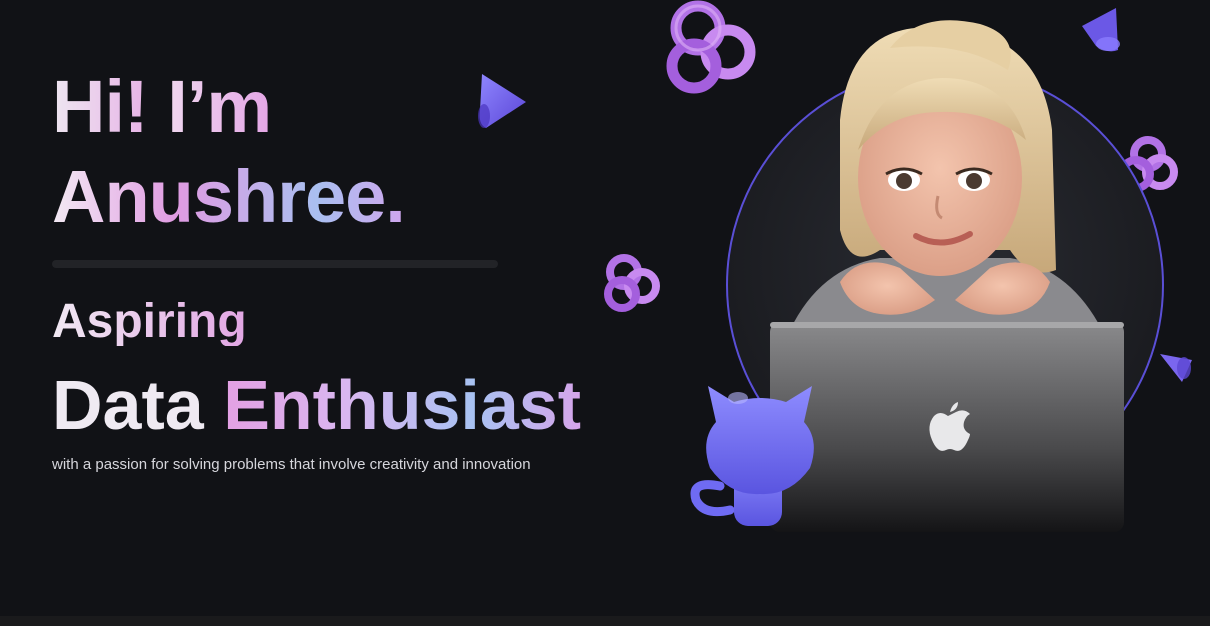  Describe the element at coordinates (162, 107) in the screenshot. I see `greeting-heading: Hi! I’m` at that location.